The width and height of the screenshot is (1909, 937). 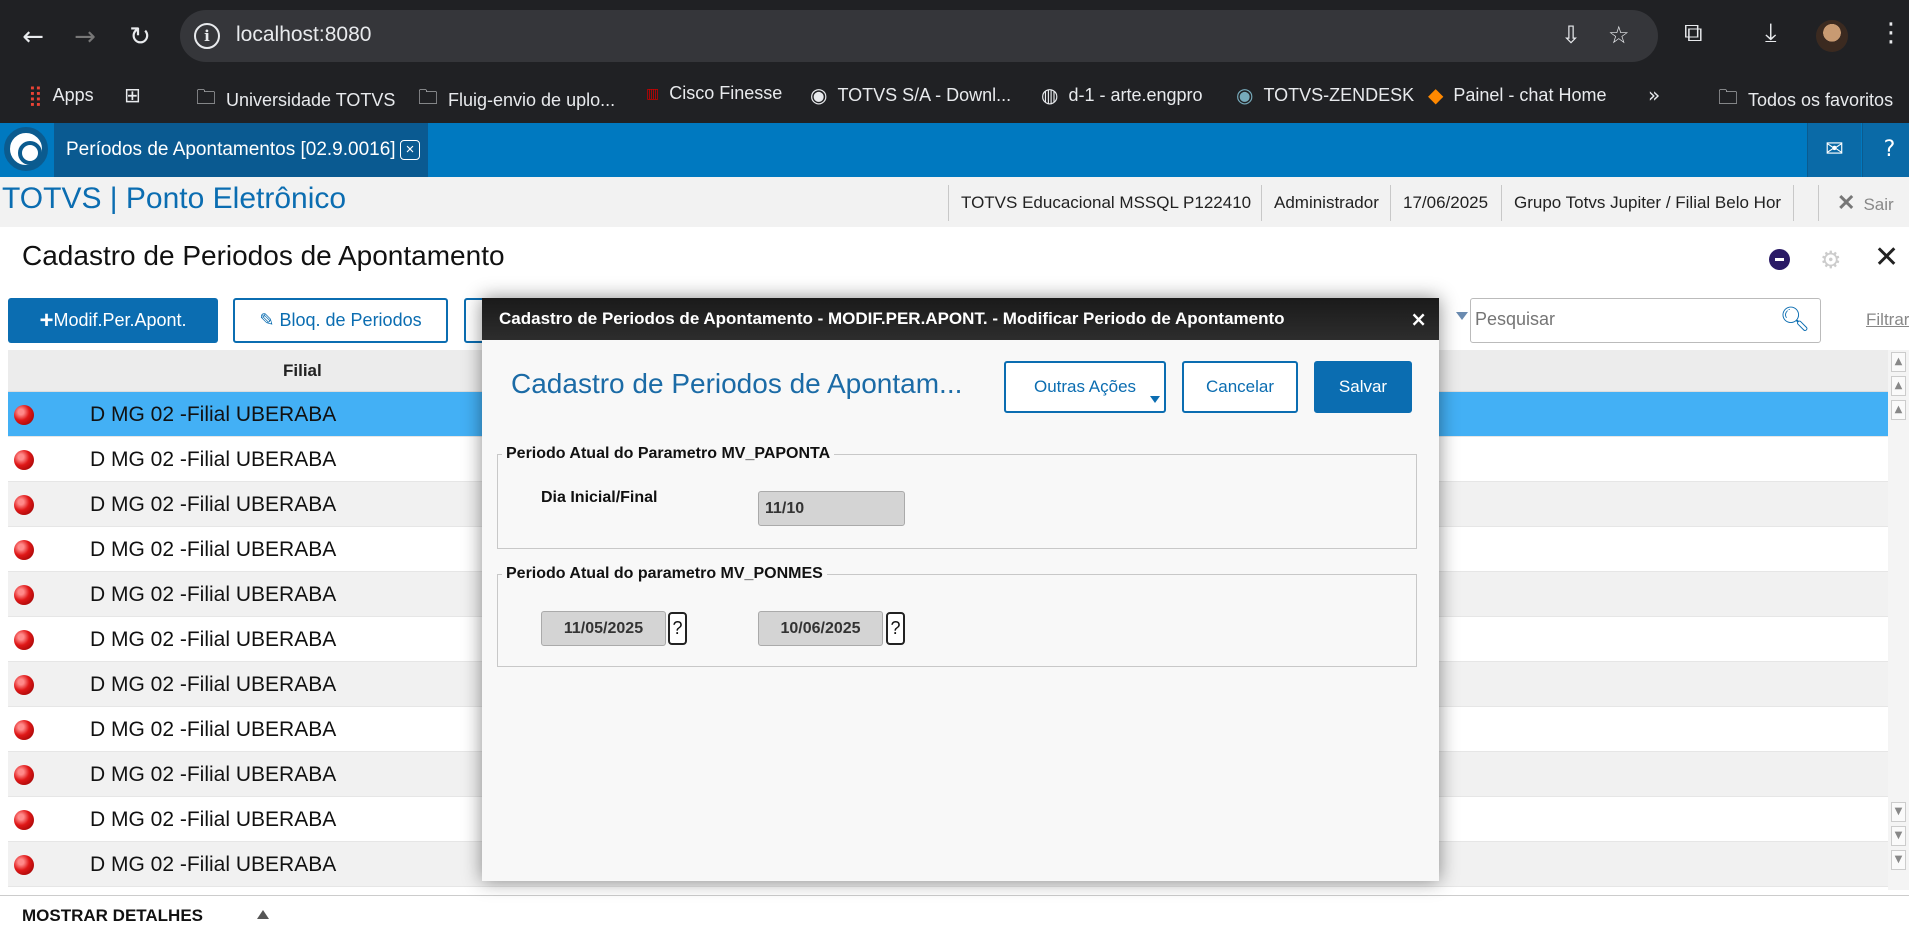 What do you see at coordinates (714, 93) in the screenshot?
I see `bookmark-cisco: ▥ Cisco Finesse` at bounding box center [714, 93].